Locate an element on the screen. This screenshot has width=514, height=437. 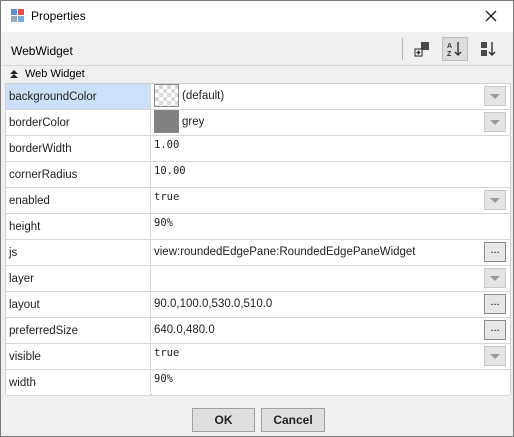
property-row-width: width 90% is located at coordinates (258, 383).